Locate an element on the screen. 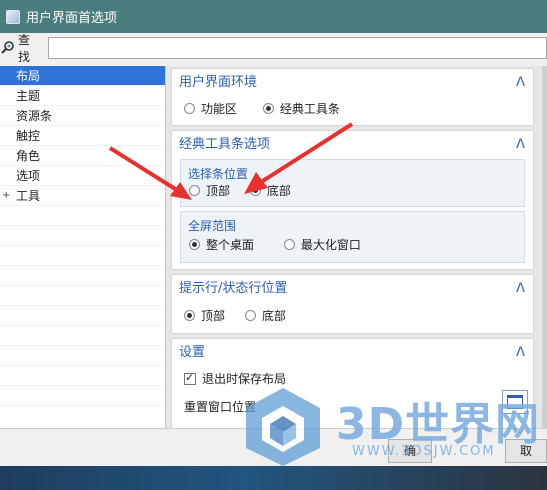 This screenshot has height=490, width=547. radio-bar-bottom: 底部 is located at coordinates (270, 190).